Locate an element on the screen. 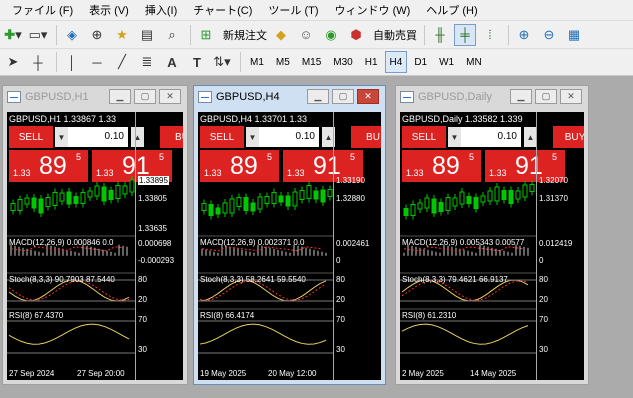 The height and width of the screenshot is (398, 633). time-axis-label: 20 May 12:00 is located at coordinates (292, 373).